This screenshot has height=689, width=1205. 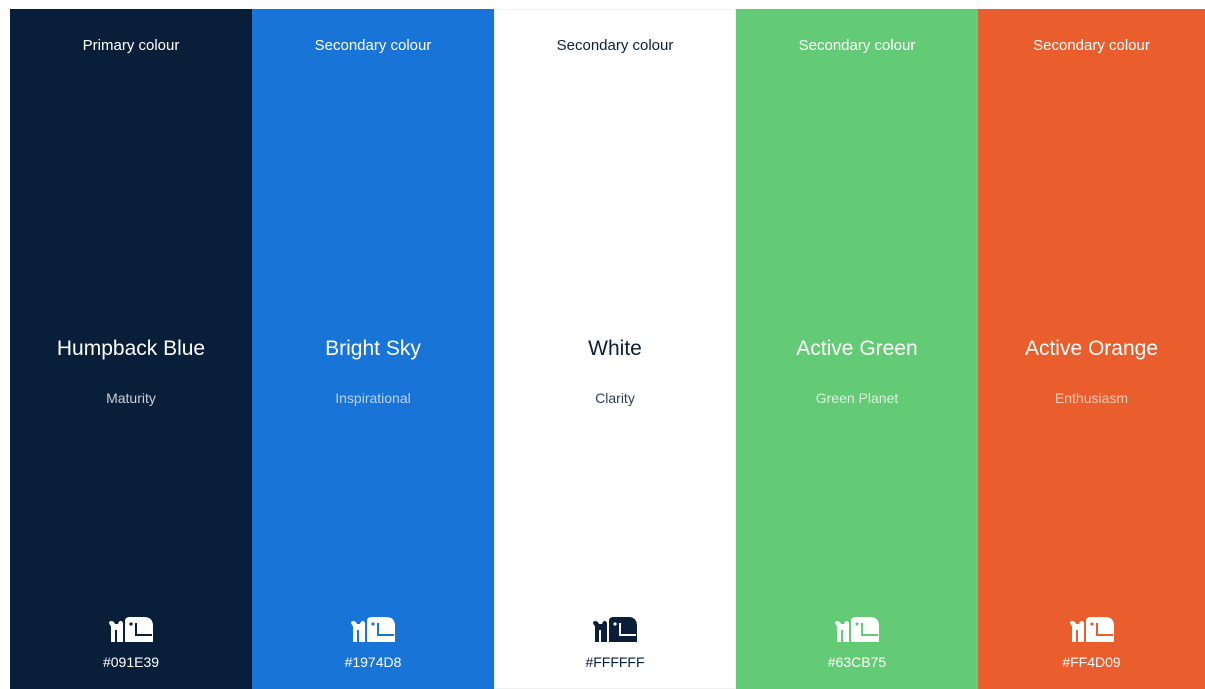 I want to click on swatch-name: Active Orange, so click(x=1091, y=348).